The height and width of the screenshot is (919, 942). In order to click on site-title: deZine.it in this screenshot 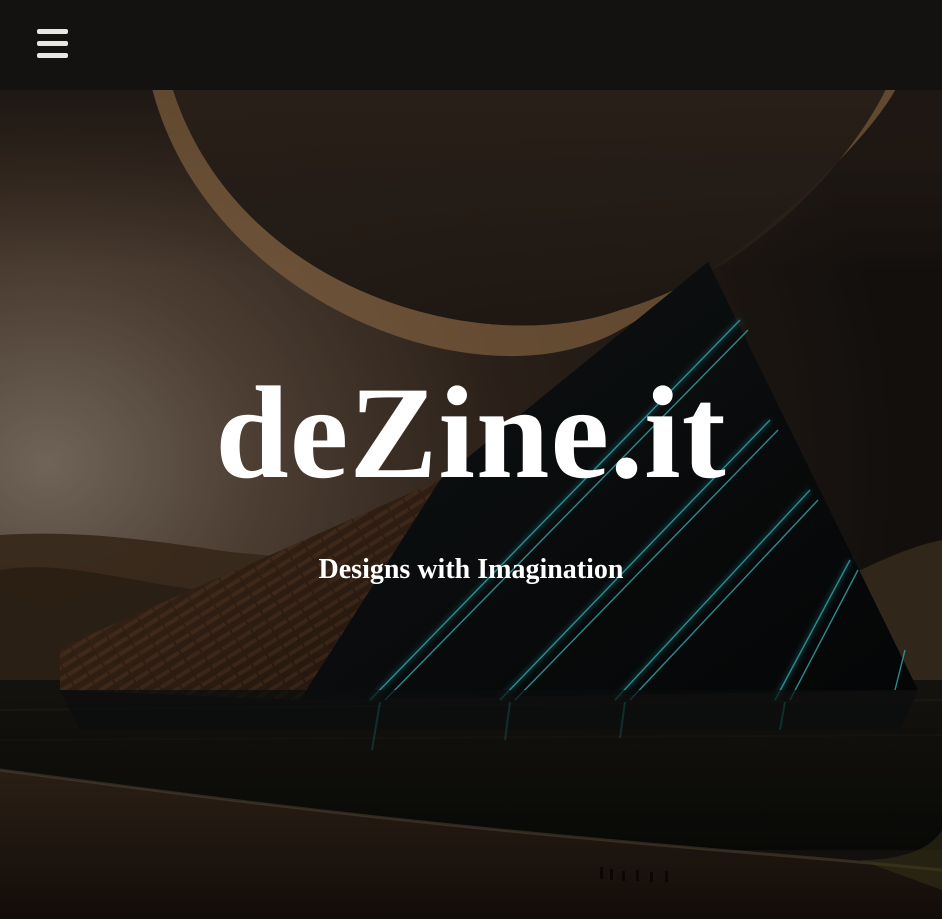, I will do `click(471, 432)`.